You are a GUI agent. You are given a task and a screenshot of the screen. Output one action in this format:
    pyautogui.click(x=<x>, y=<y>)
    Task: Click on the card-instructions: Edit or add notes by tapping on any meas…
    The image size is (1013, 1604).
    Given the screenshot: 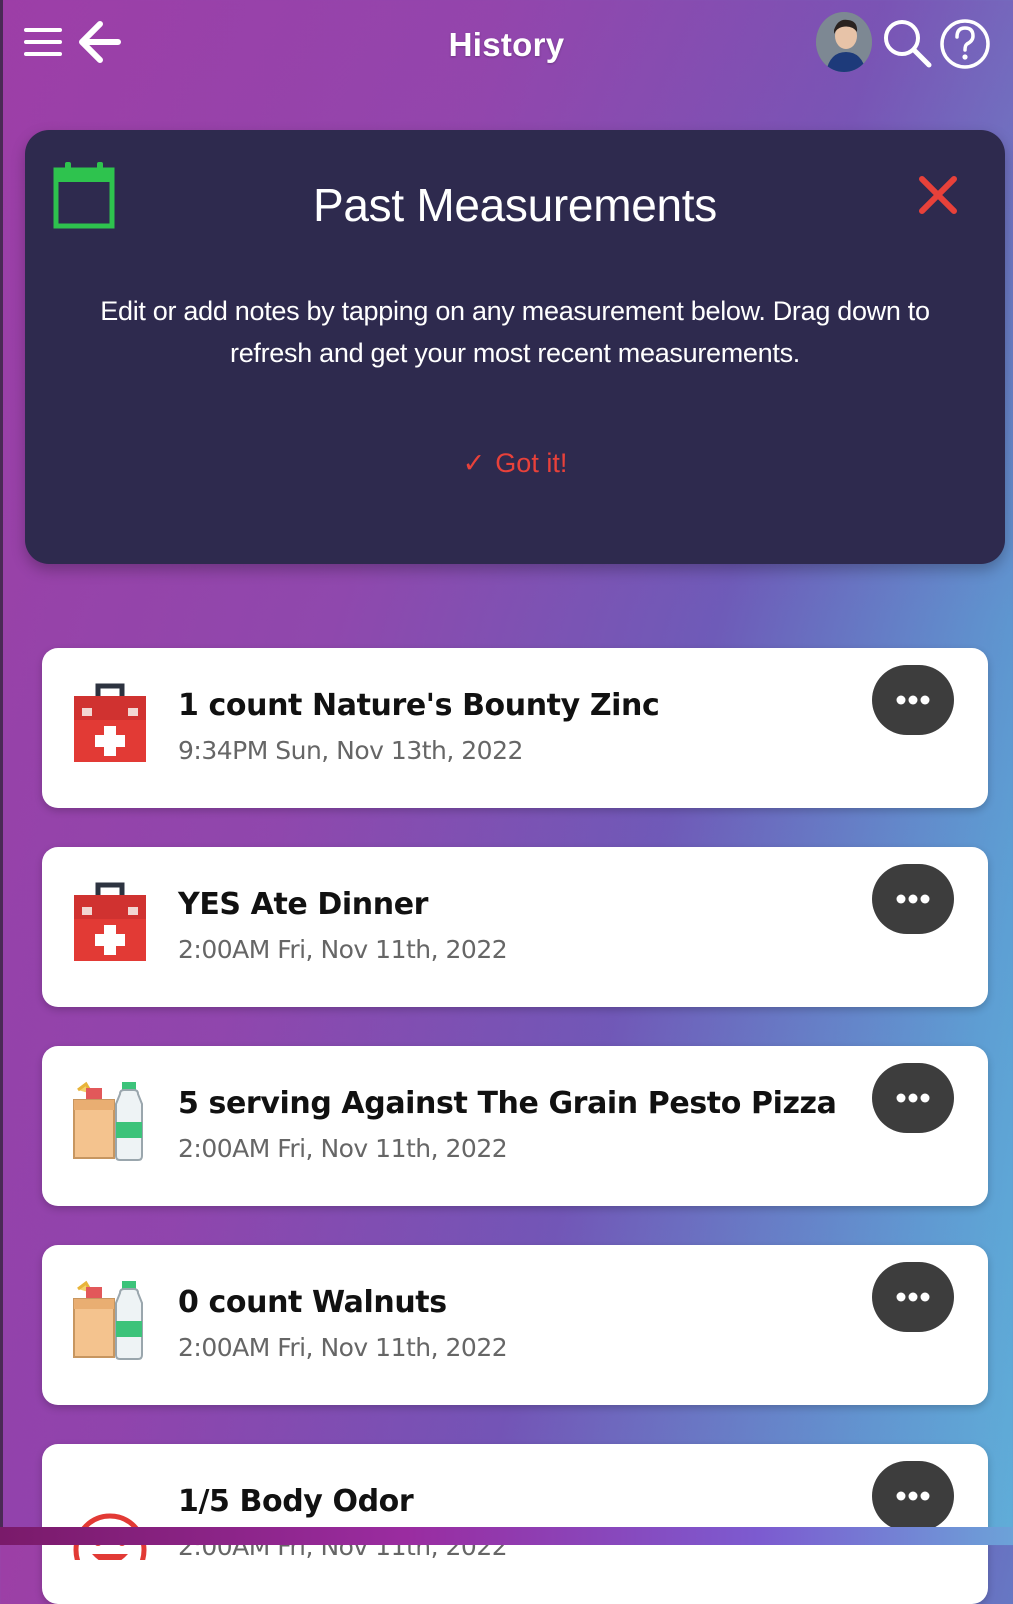 What is the action you would take?
    pyautogui.click(x=515, y=332)
    